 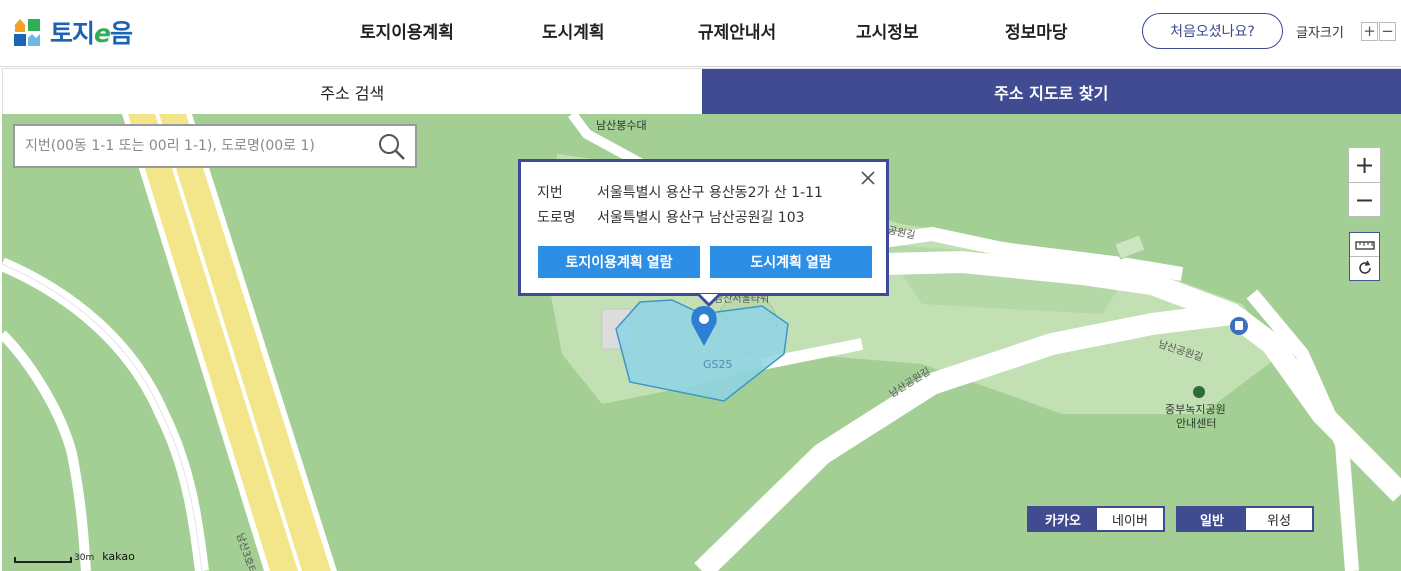 I want to click on view-city-plan-button: 도시계획 열람, so click(x=791, y=262).